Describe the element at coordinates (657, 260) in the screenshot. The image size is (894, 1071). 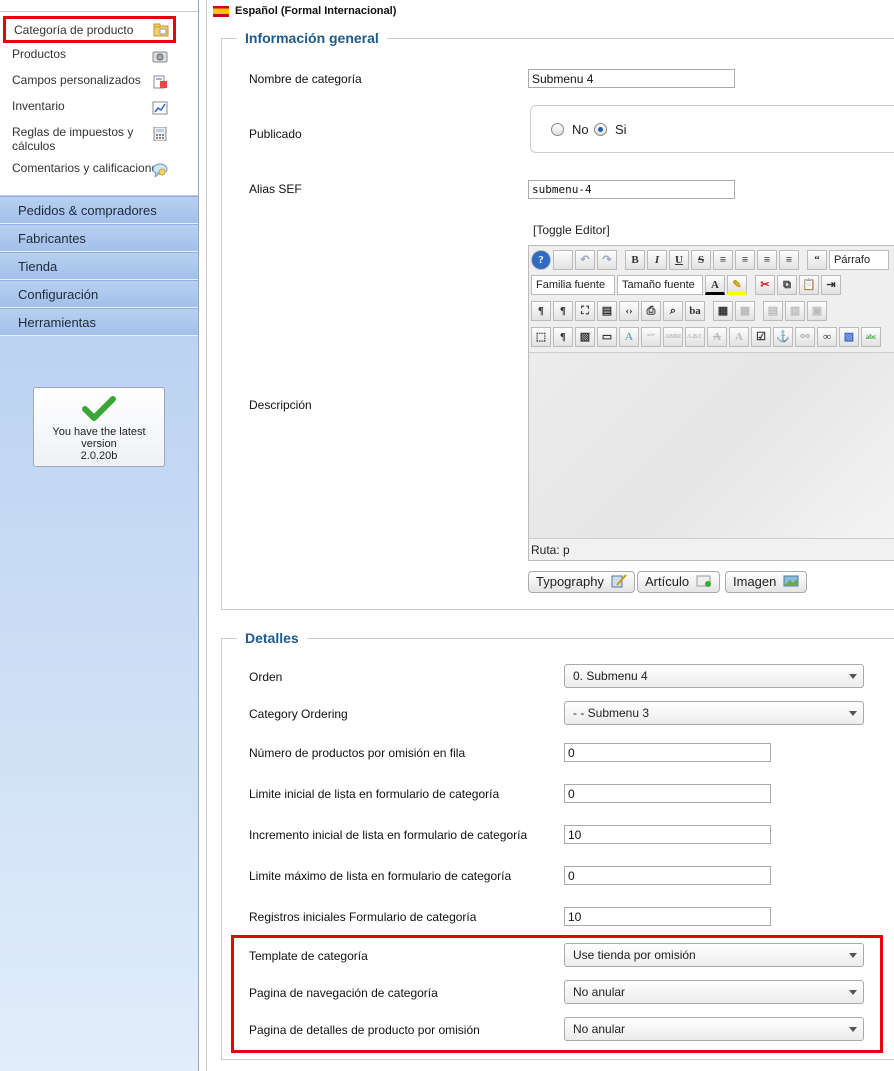
I see `italic-icon: I` at that location.